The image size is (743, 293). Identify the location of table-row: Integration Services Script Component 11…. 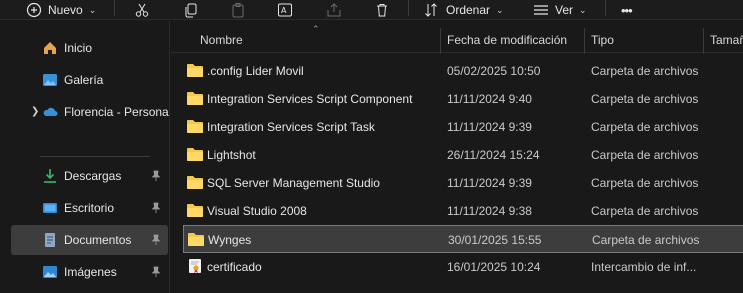
(463, 99).